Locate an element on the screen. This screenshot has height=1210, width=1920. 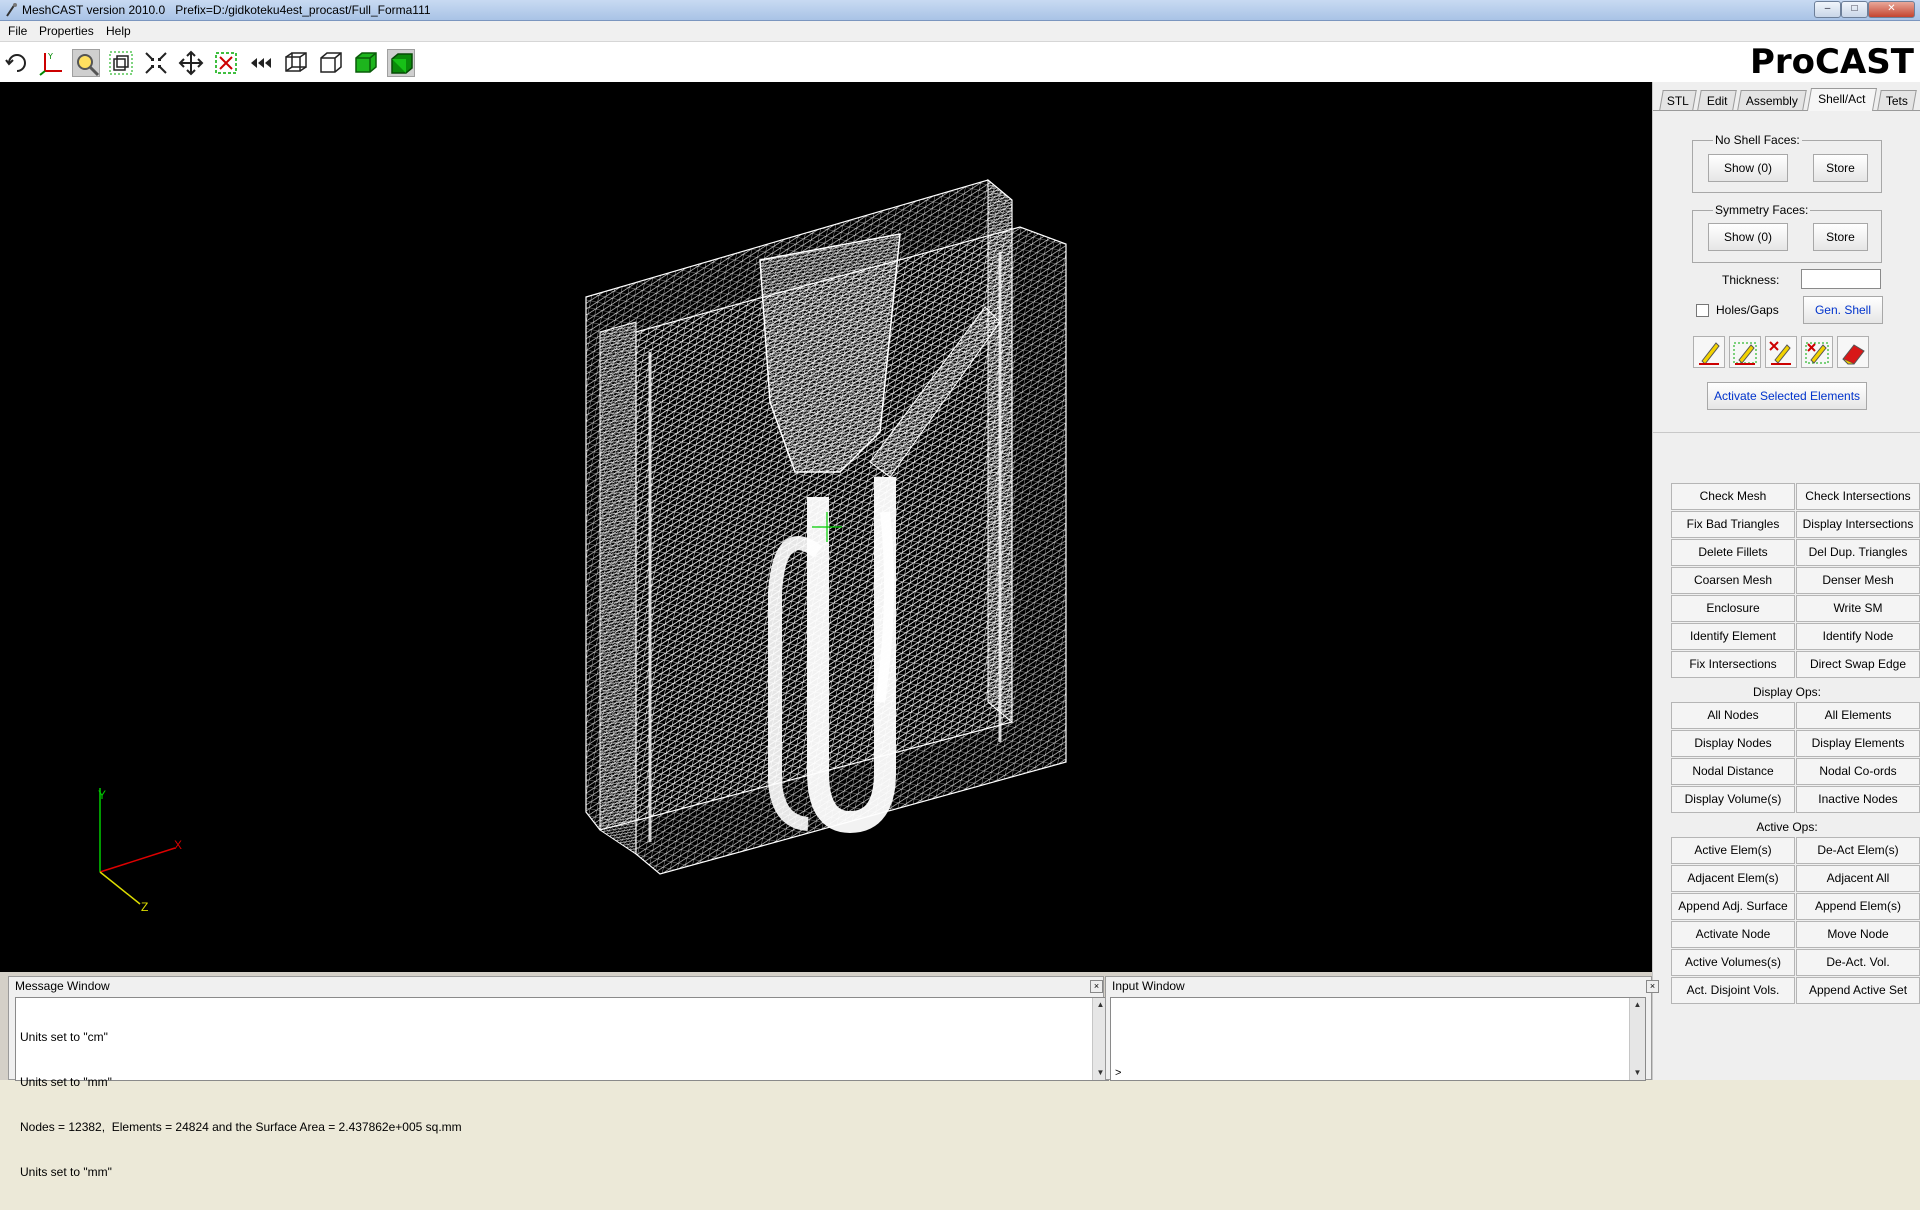
display-volumes-button: Display Volume(s) is located at coordinates (1733, 799).